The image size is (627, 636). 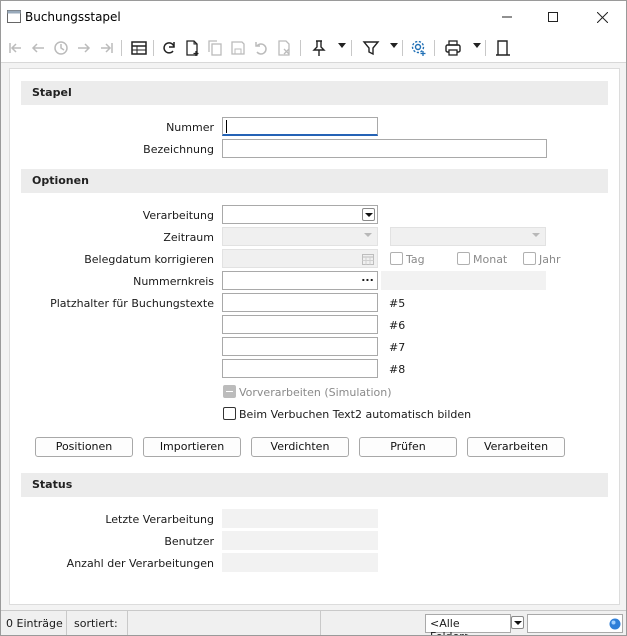 What do you see at coordinates (178, 149) in the screenshot?
I see `bezeichnung-label: Bezeichnung` at bounding box center [178, 149].